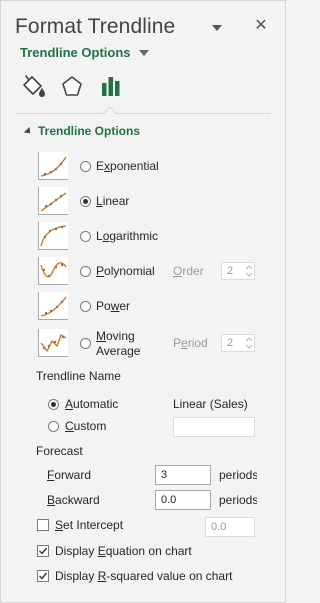 This screenshot has height=603, width=320. I want to click on exponential-label: Exponential, so click(127, 166).